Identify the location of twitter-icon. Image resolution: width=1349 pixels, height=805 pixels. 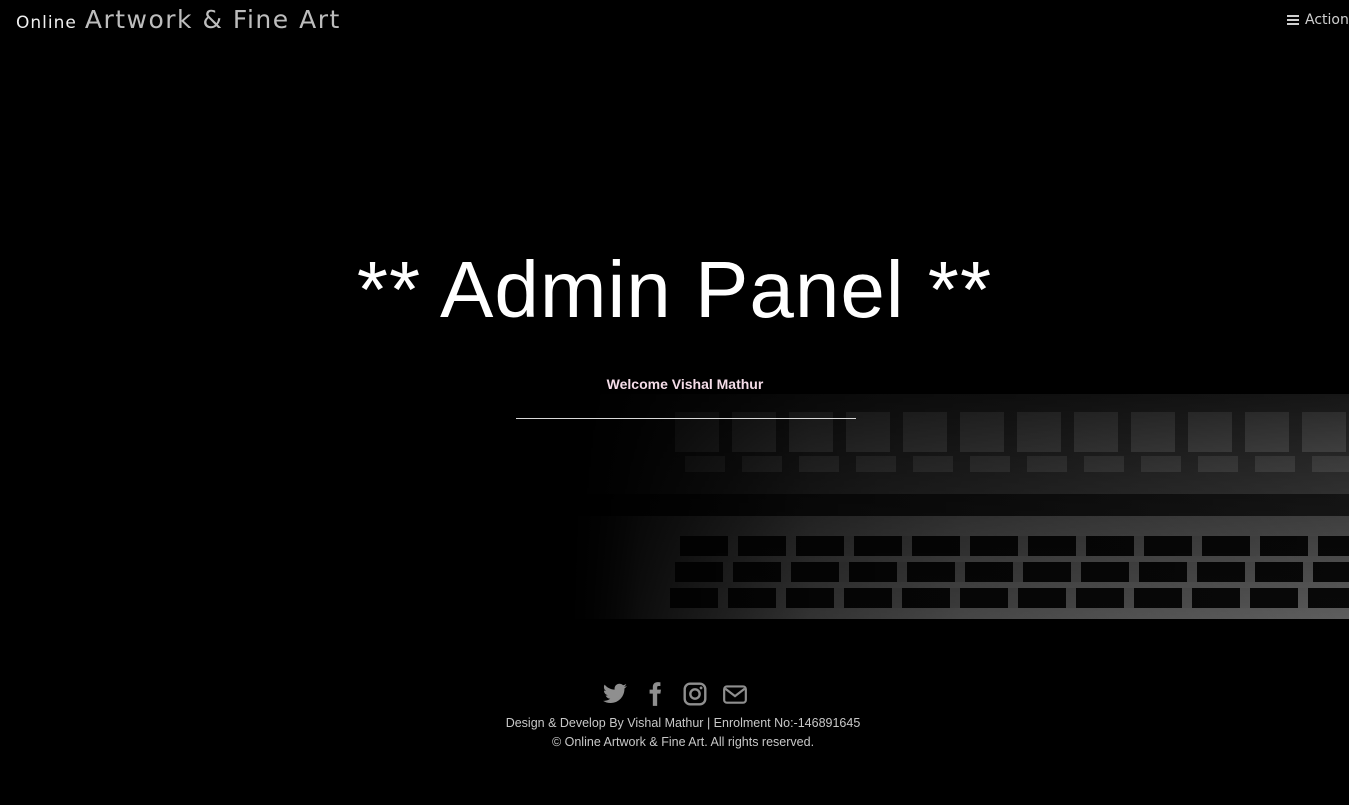
(614, 693).